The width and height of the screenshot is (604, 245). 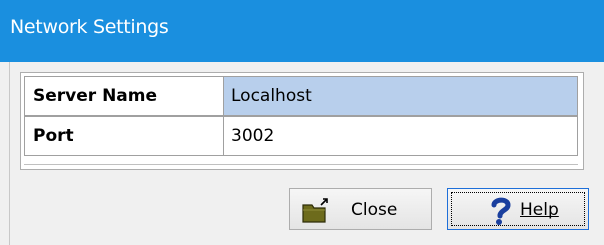 I want to click on focus-rectangle, so click(x=518, y=209).